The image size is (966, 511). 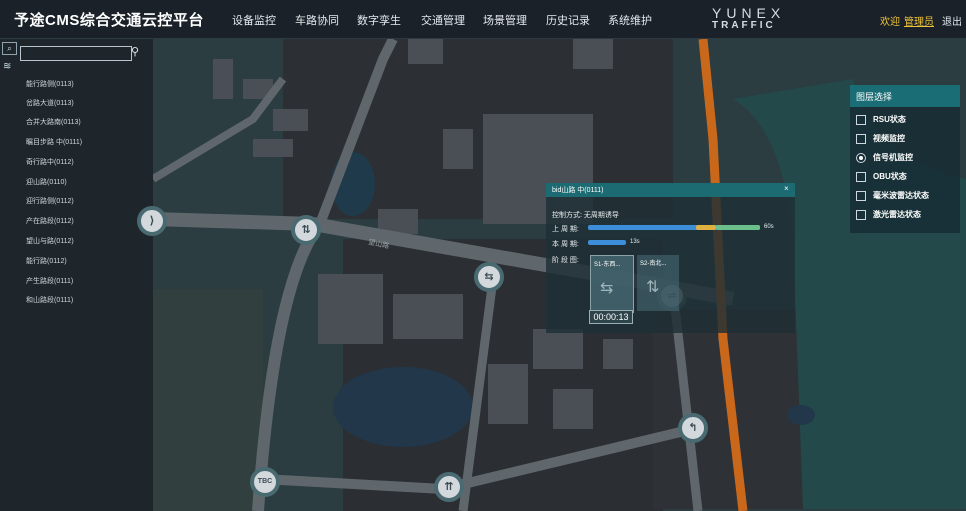 What do you see at coordinates (135, 51) in the screenshot?
I see `search-icon: ⚲` at bounding box center [135, 51].